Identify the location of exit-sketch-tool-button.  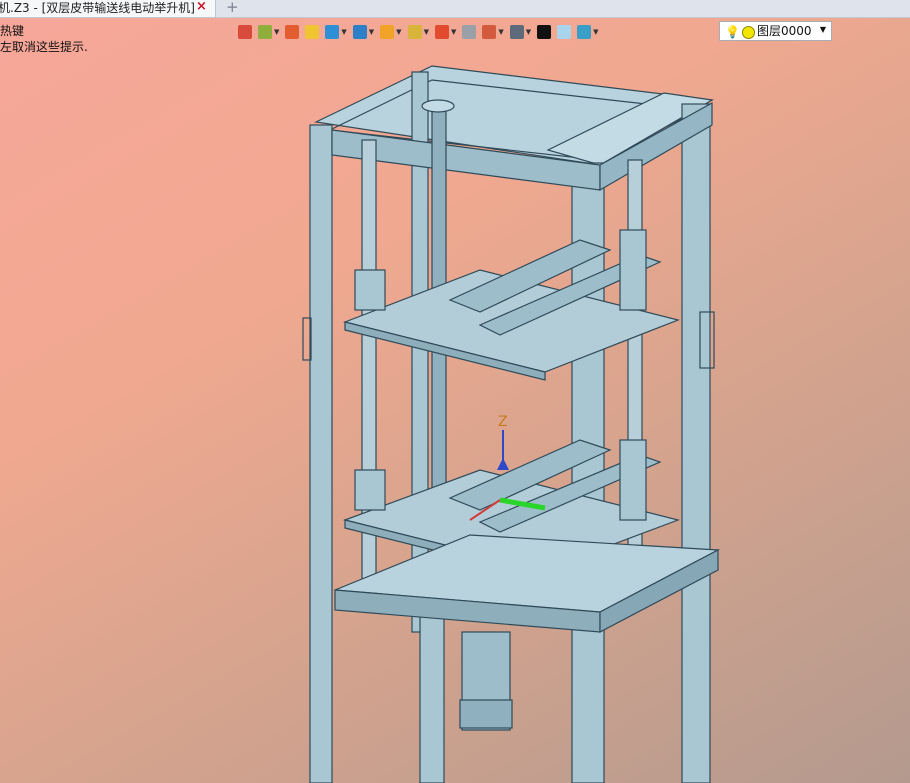
(245, 32).